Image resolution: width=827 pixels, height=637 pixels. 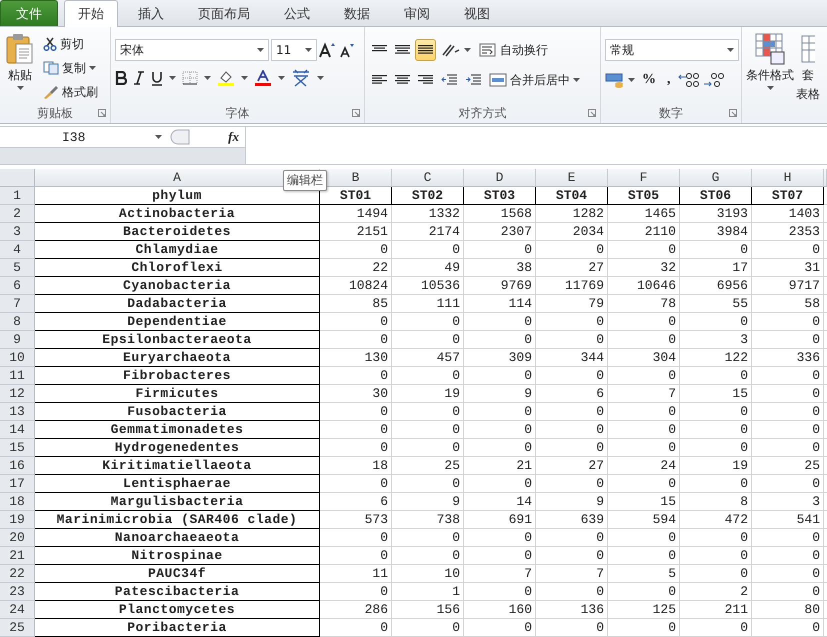 What do you see at coordinates (356, 268) in the screenshot?
I see `table-cell: 22` at bounding box center [356, 268].